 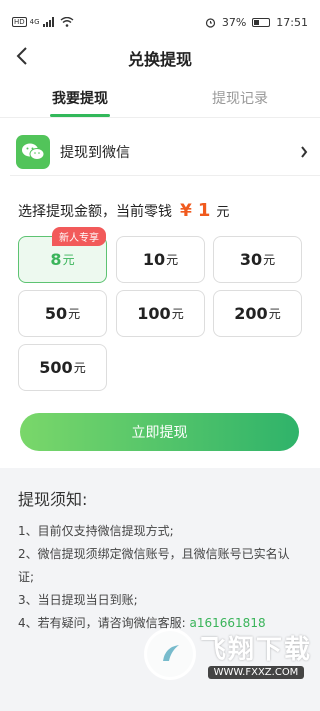 What do you see at coordinates (95, 152) in the screenshot?
I see `wechat-label: 提现到微信` at bounding box center [95, 152].